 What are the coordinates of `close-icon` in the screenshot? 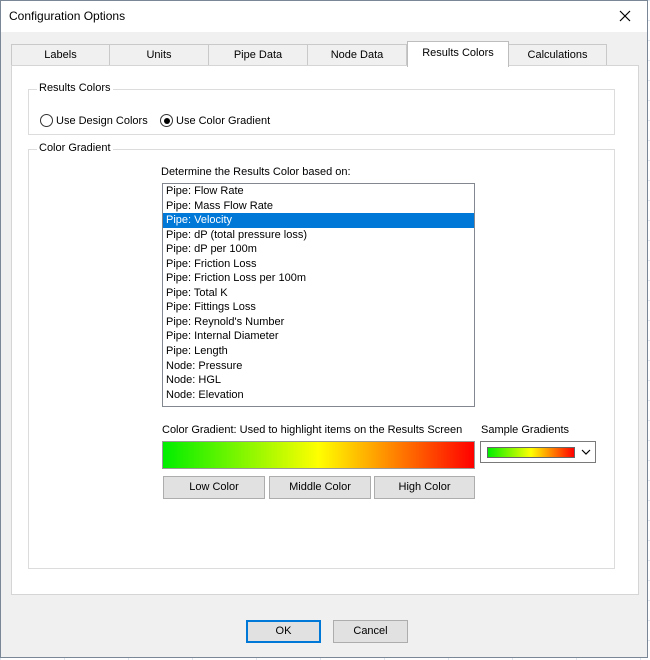 It's located at (625, 16).